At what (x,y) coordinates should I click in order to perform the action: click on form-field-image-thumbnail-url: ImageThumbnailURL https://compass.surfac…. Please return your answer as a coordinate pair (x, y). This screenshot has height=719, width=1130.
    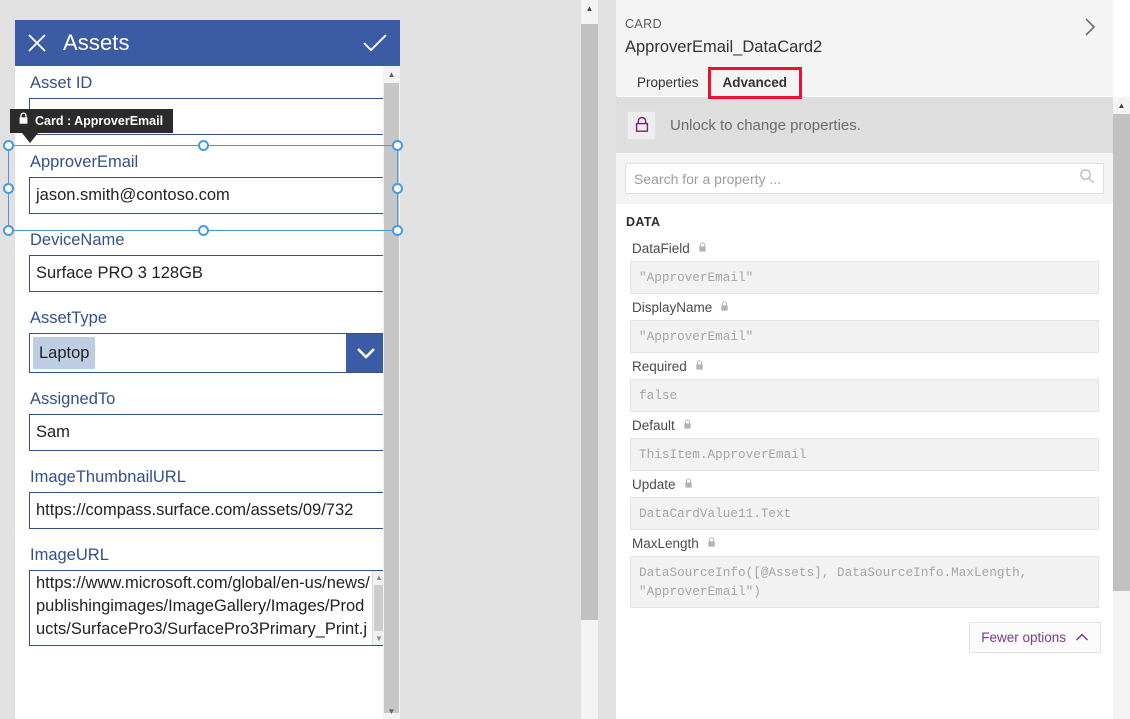
    Looking at the image, I should click on (207, 490).